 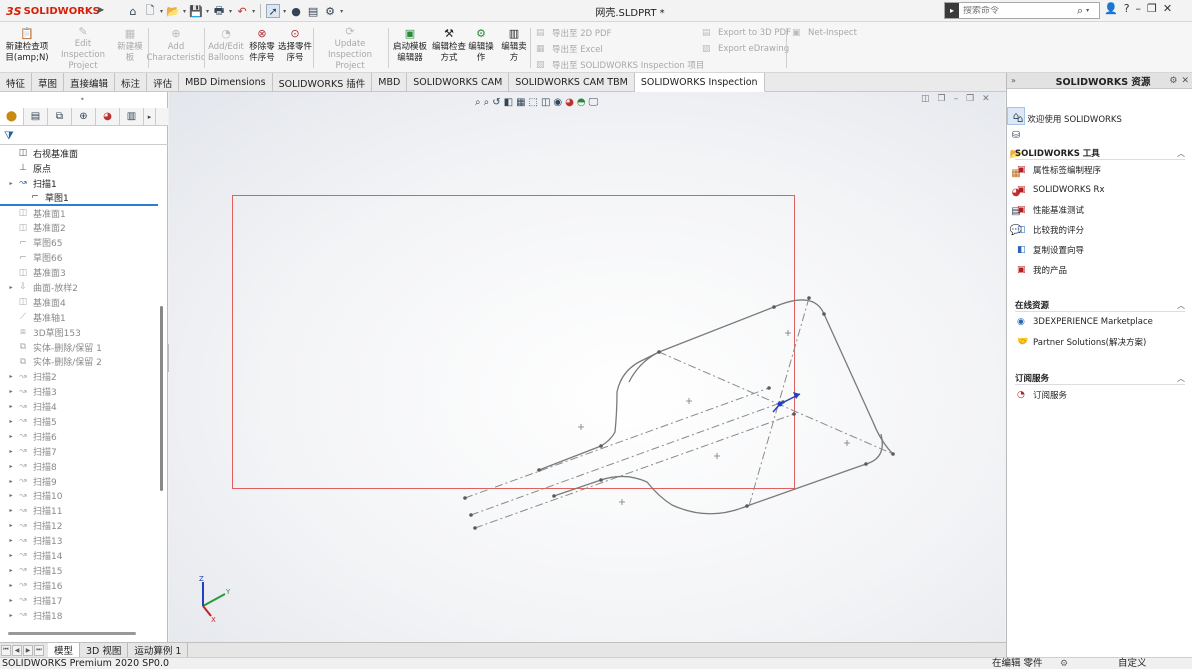 What do you see at coordinates (1100, 210) in the screenshot?
I see `performance-benchmark-link: ▣ 性能基准测试` at bounding box center [1100, 210].